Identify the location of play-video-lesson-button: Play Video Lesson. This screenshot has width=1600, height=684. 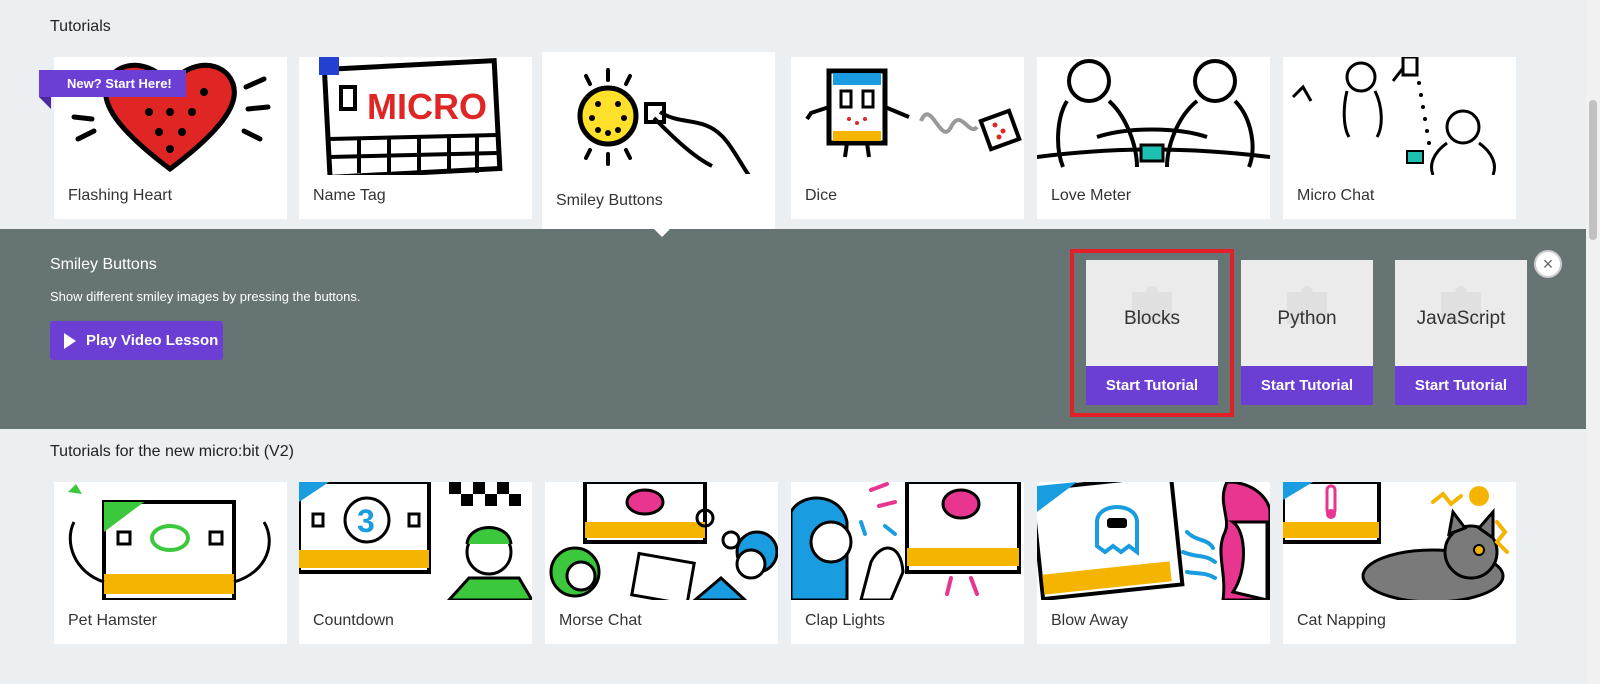
(136, 340).